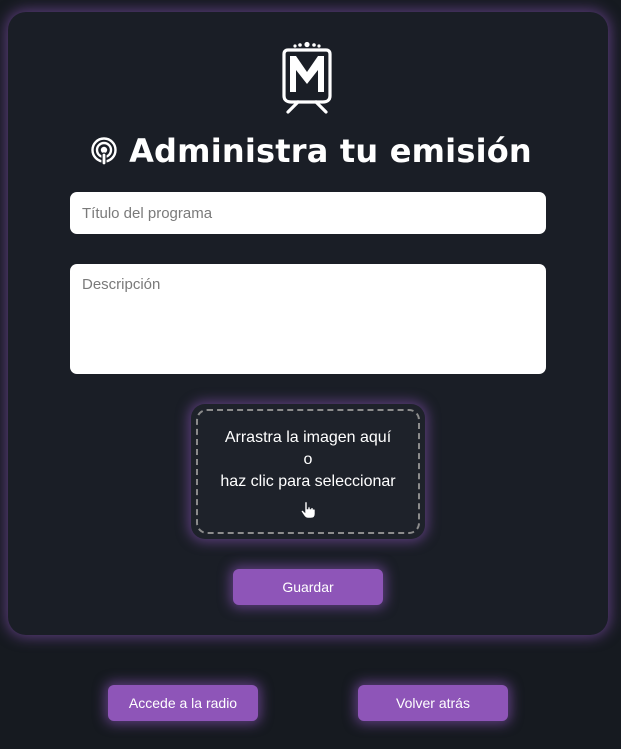 Image resolution: width=621 pixels, height=749 pixels. What do you see at coordinates (307, 77) in the screenshot?
I see `radio-mic-logo-icon` at bounding box center [307, 77].